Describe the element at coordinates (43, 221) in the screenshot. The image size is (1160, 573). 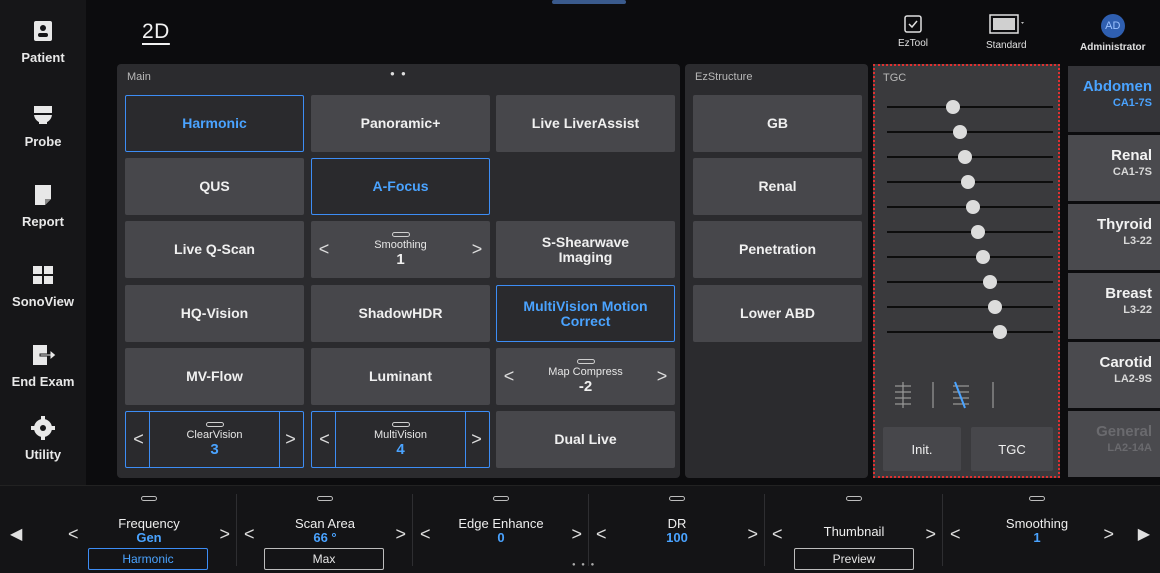
I see `sidebar-item-label: Report` at that location.